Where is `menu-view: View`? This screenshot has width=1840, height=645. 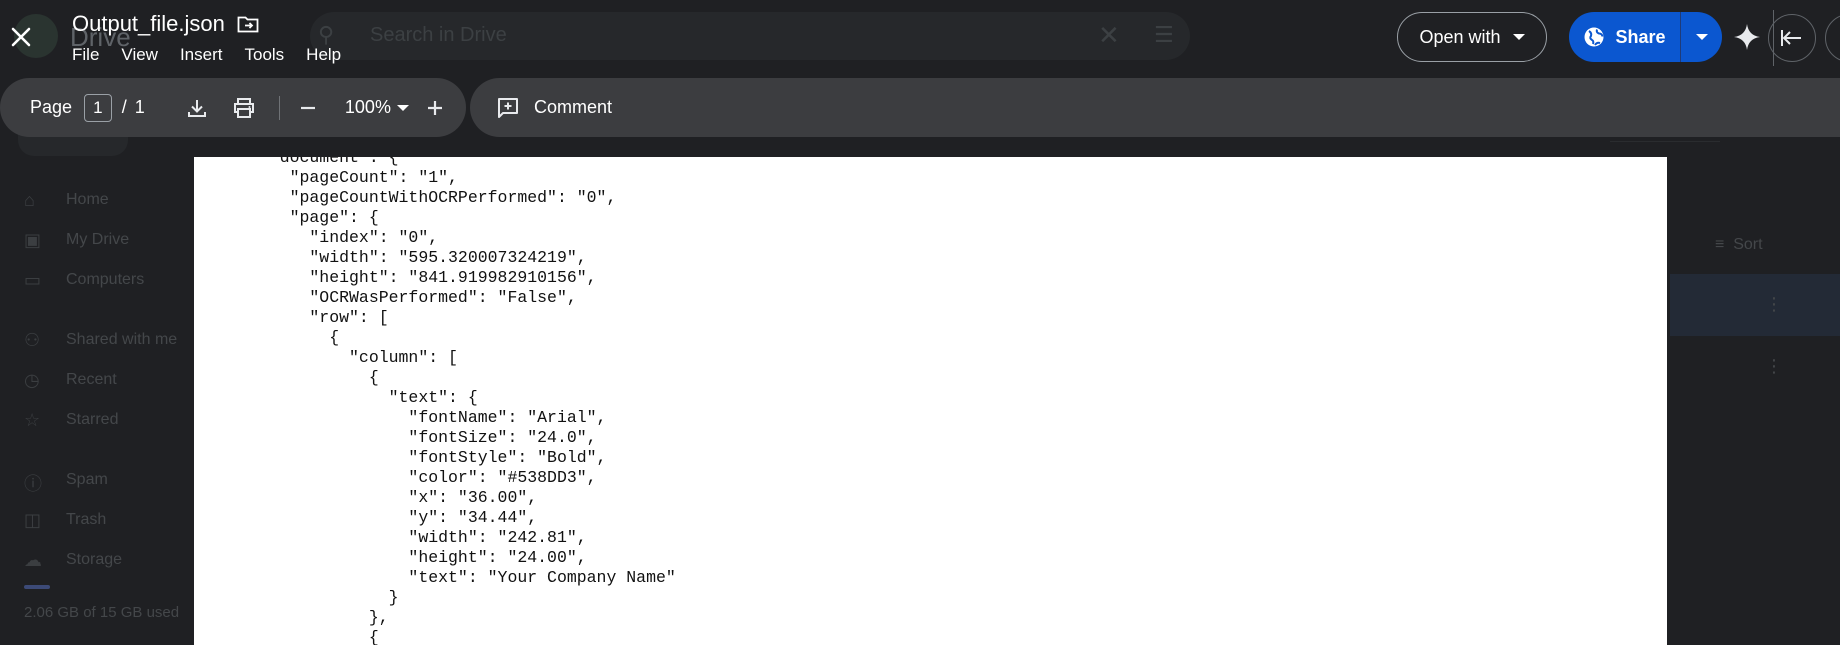 menu-view: View is located at coordinates (139, 55).